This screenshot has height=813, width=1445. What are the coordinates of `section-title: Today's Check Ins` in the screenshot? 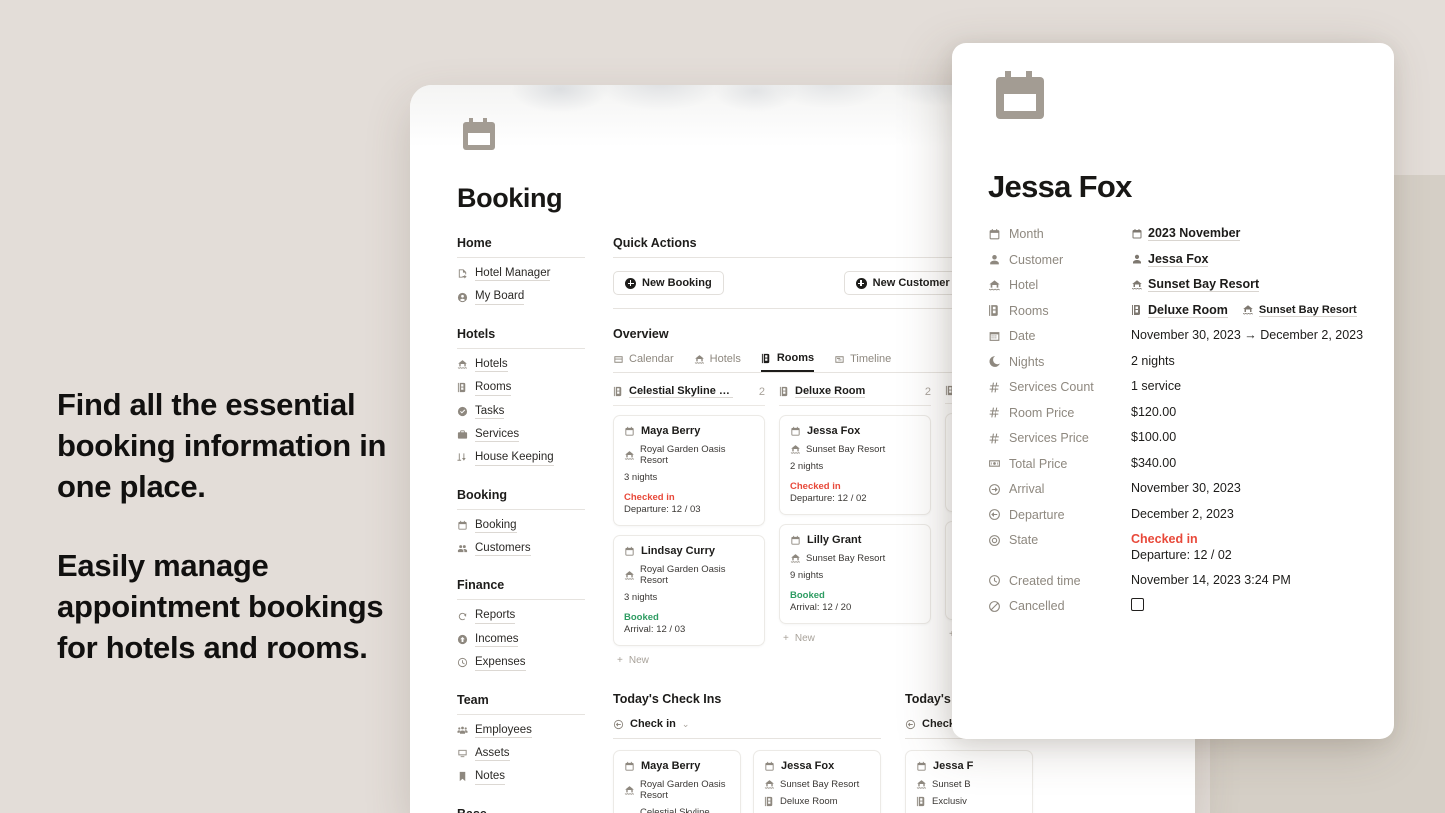 It's located at (667, 699).